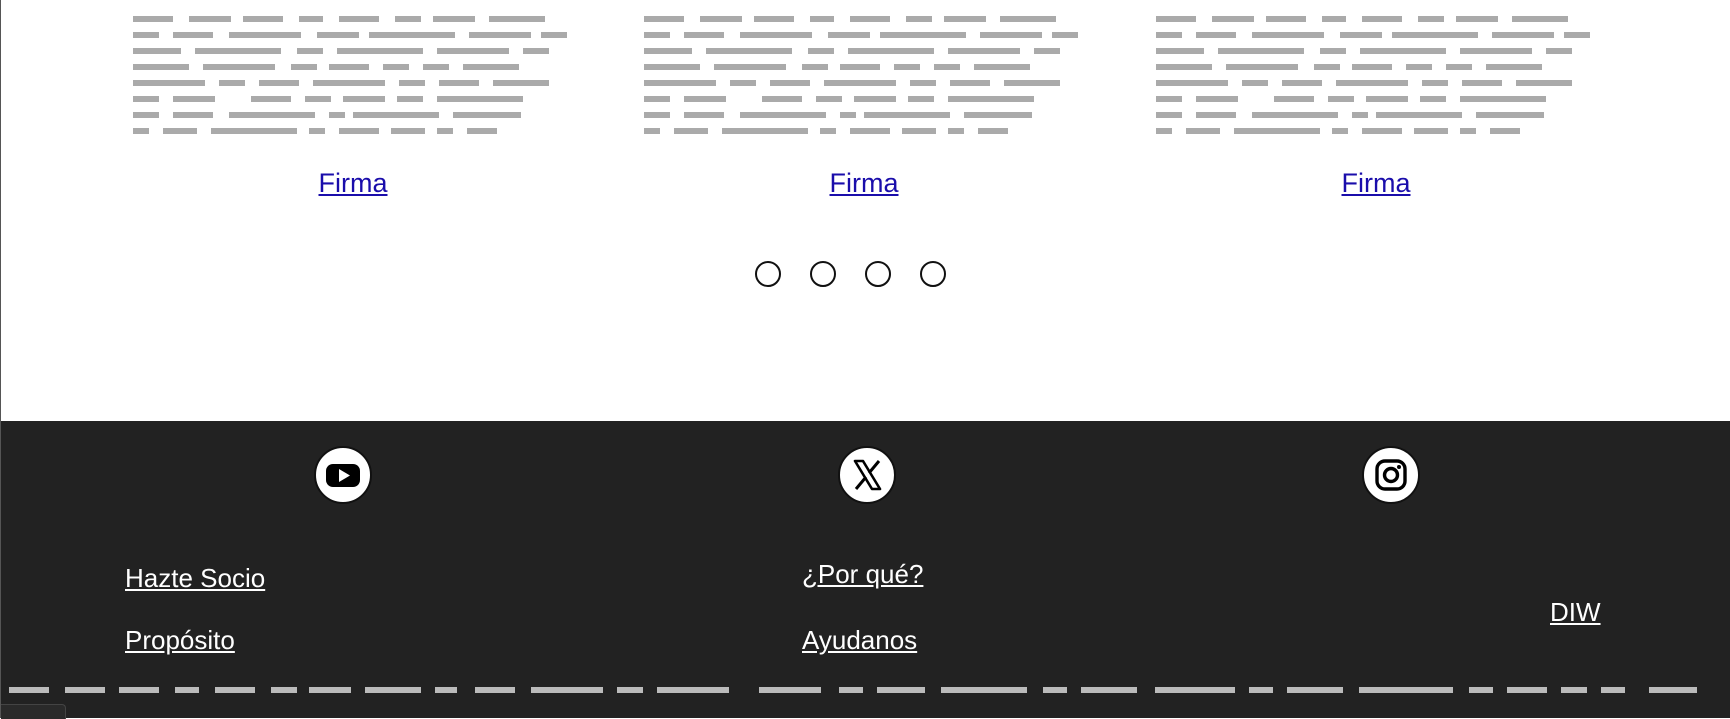  Describe the element at coordinates (1575, 612) in the screenshot. I see `diw-link: DIW` at that location.